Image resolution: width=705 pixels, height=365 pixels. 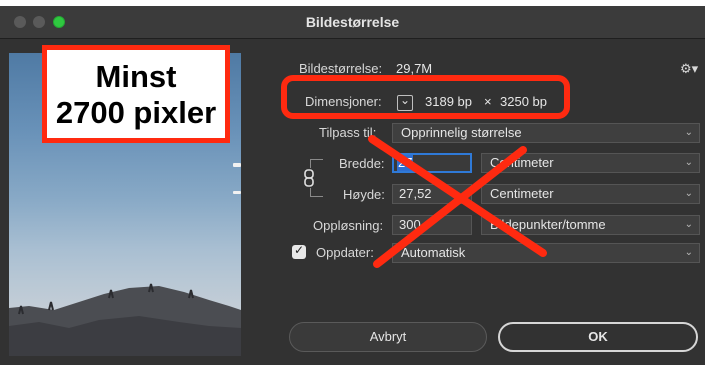 I want to click on window-title: Bildestørrelse, so click(x=352, y=22).